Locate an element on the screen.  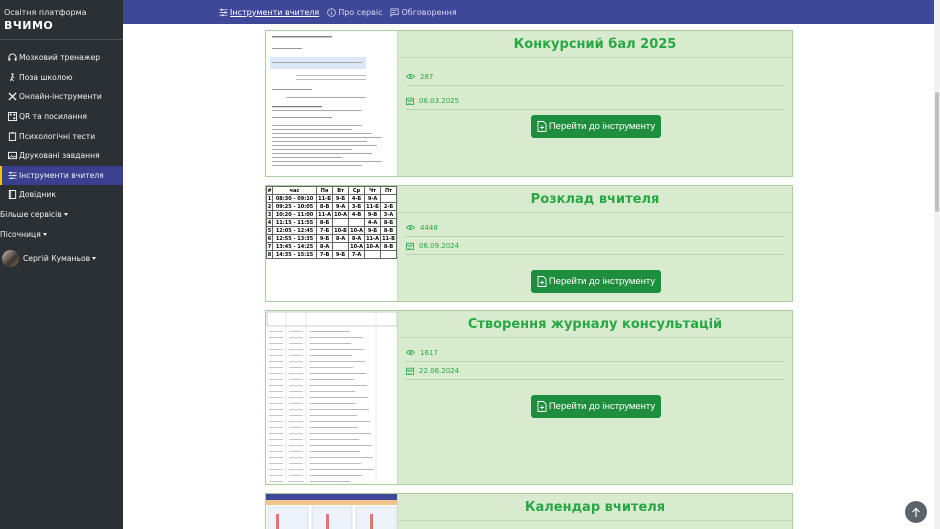
top-link-discussion: Обговорення is located at coordinates (423, 12).